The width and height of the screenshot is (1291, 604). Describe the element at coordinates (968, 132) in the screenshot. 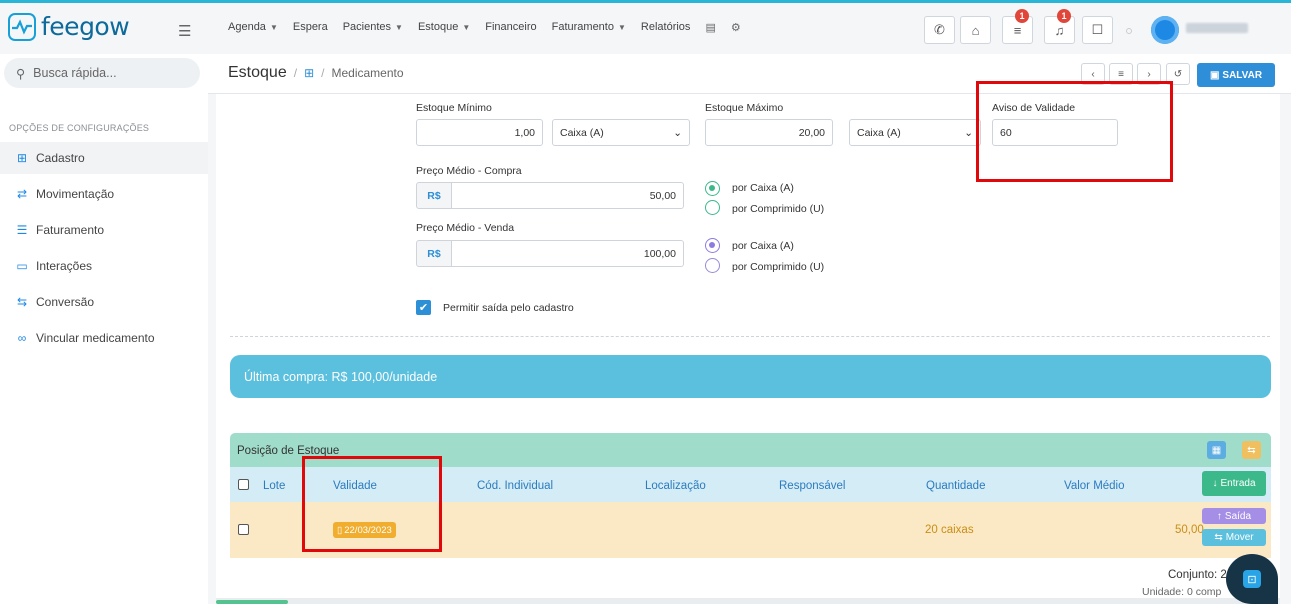

I see `chevron-down-icon: ⌄` at that location.